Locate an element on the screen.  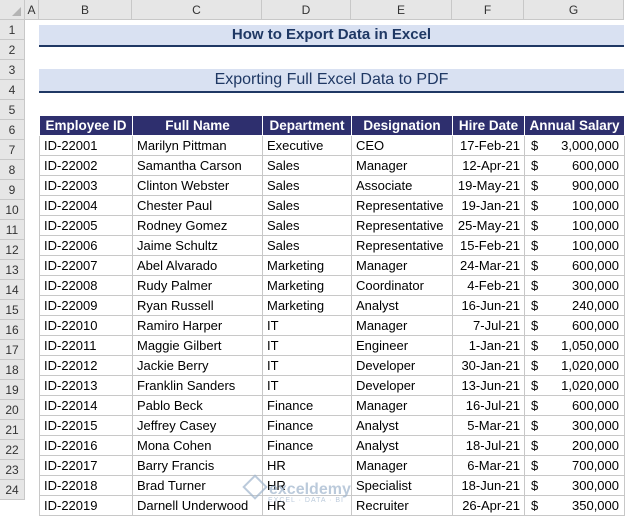
table-cell: Barry Francis is located at coordinates (197, 465).